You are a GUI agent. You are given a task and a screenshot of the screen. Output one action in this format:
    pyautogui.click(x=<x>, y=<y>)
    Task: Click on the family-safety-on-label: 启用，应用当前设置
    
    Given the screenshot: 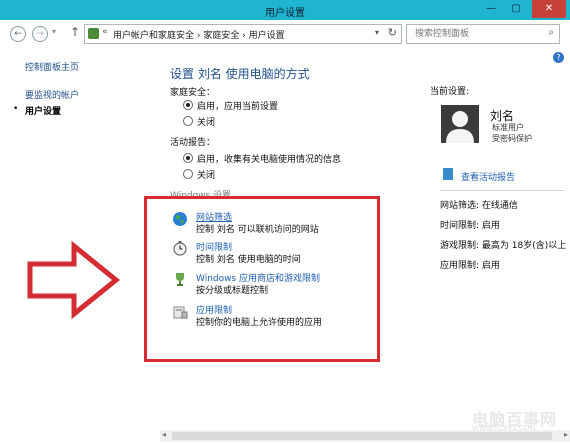 What is the action you would take?
    pyautogui.click(x=237, y=105)
    